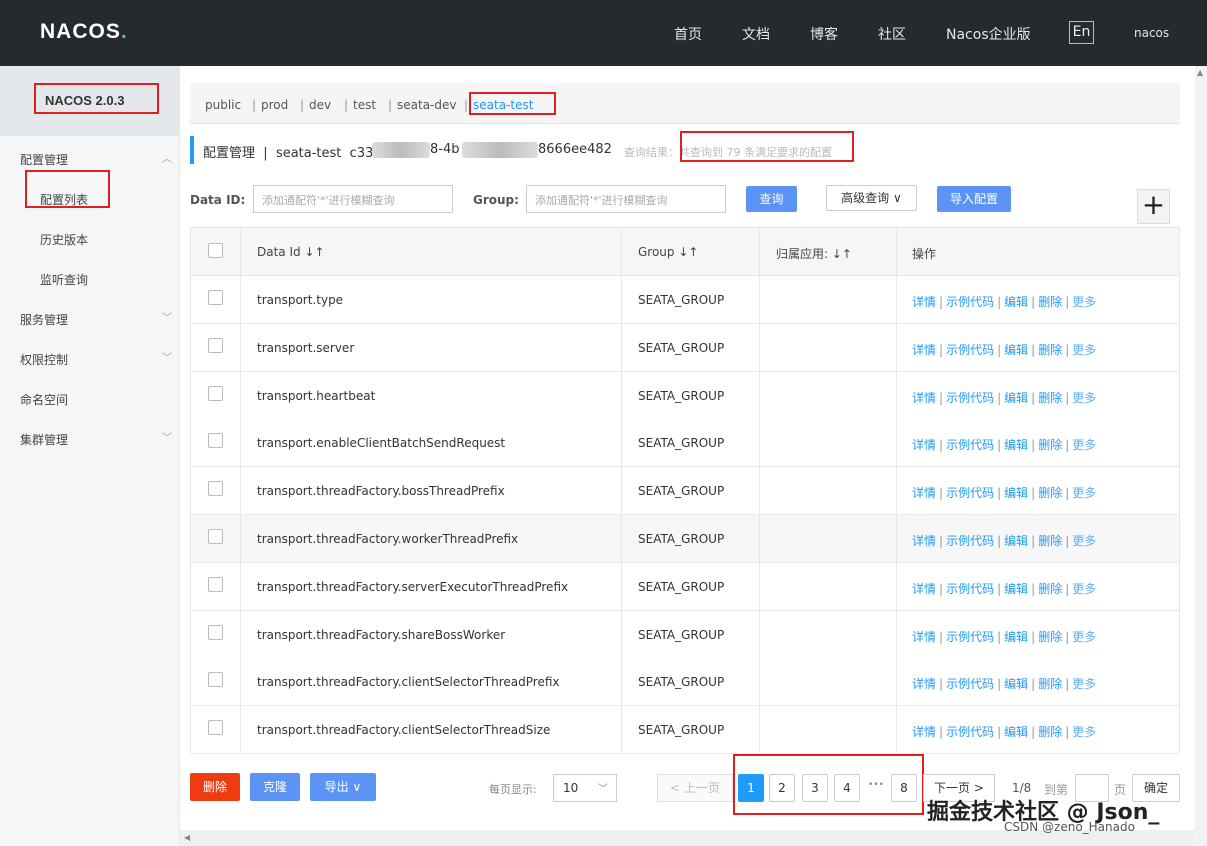  Describe the element at coordinates (824, 34) in the screenshot. I see `nav-blog: 博客` at that location.